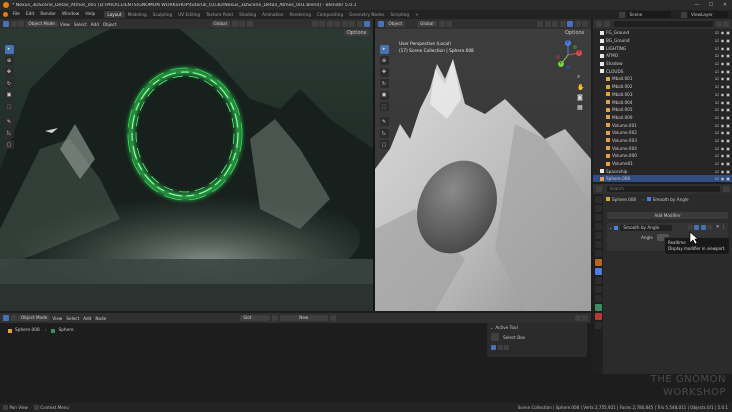 This screenshot has height=412, width=732. Describe the element at coordinates (441, 24) in the screenshot. I see `right-pivot-icon` at that location.